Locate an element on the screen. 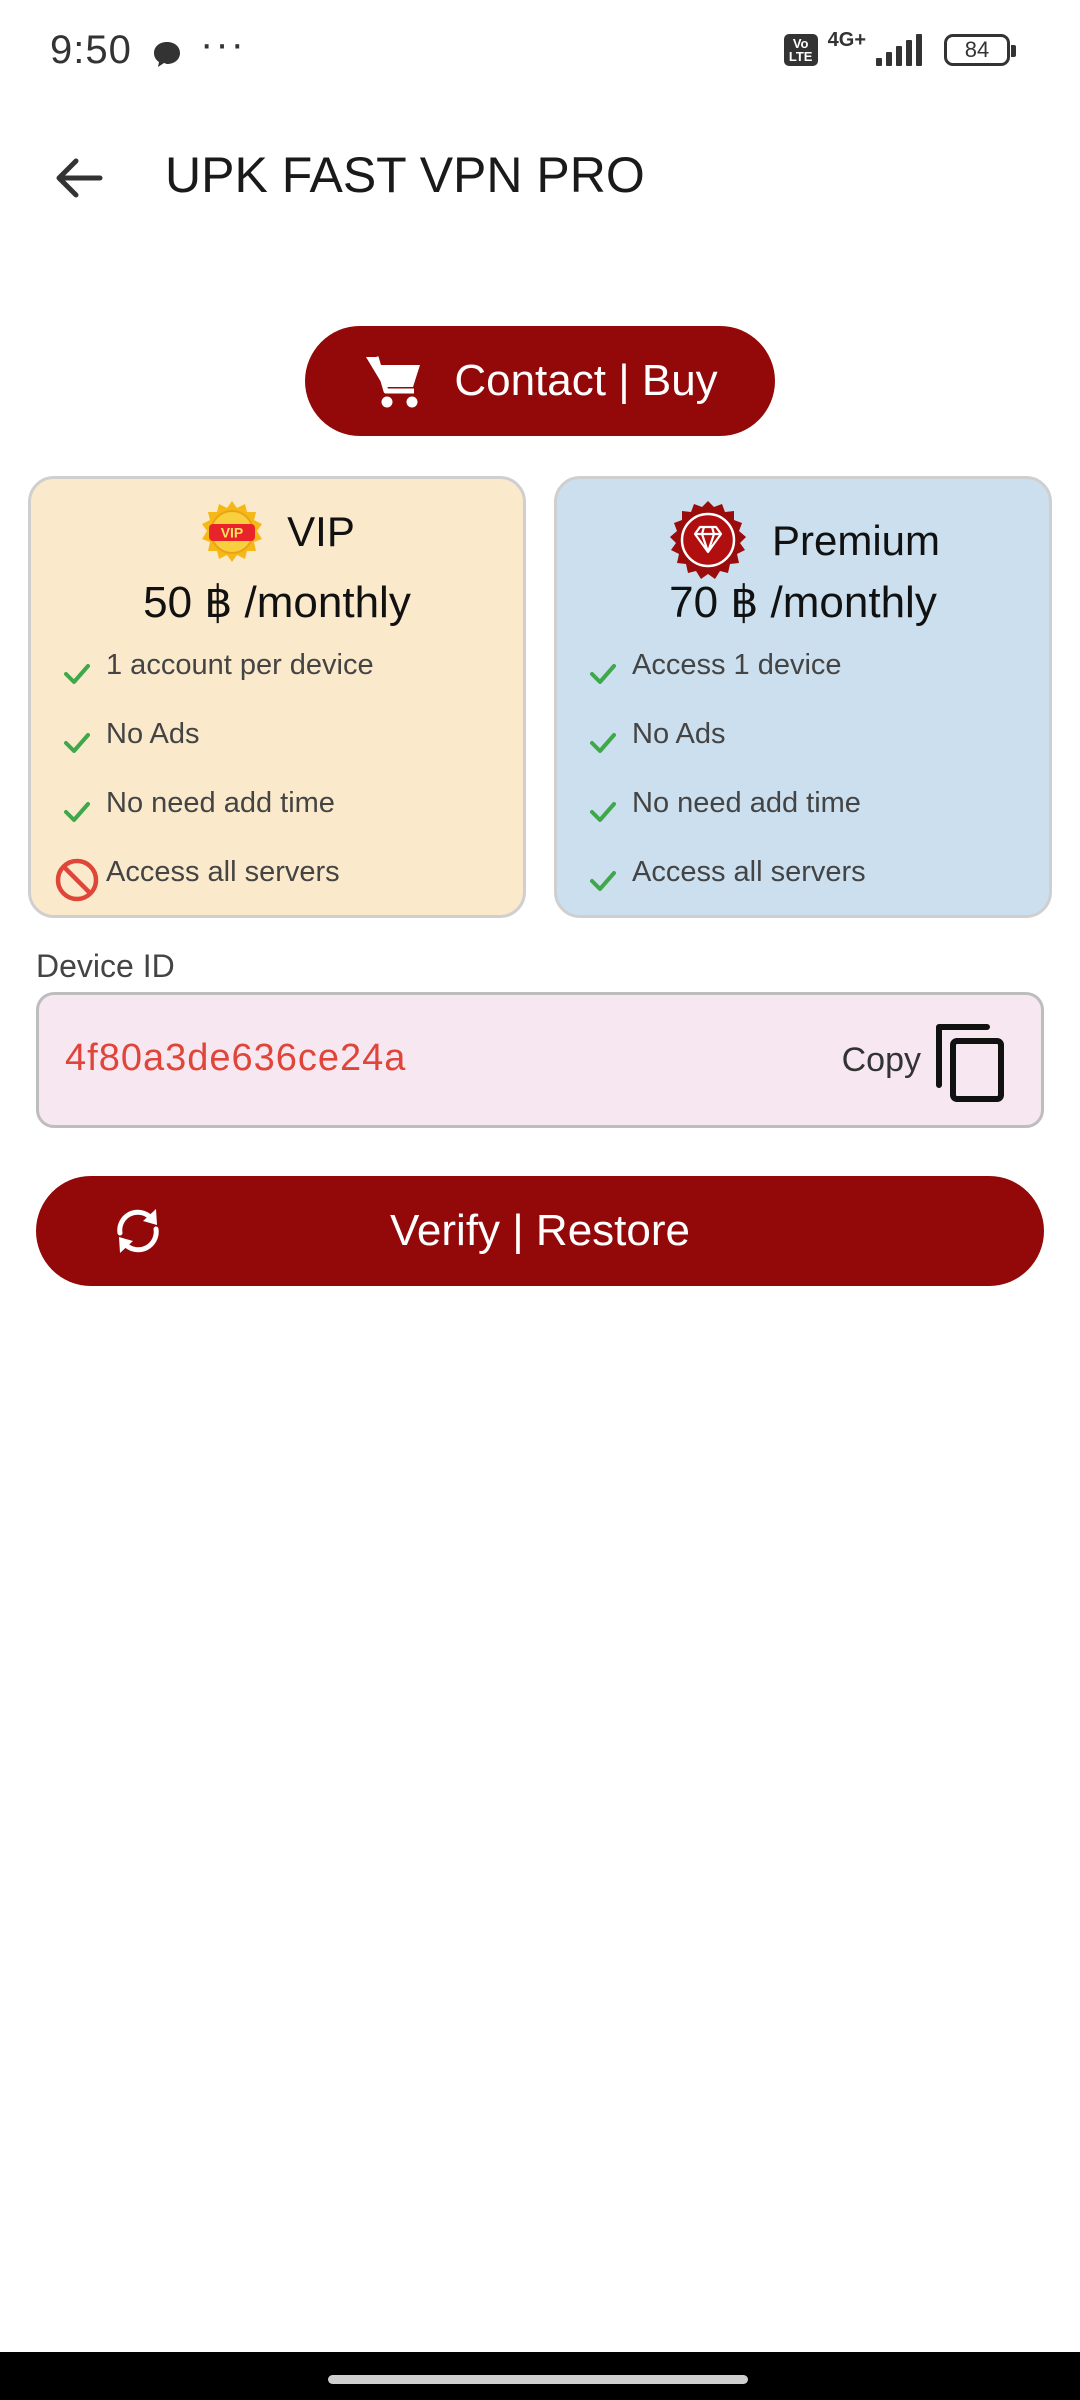 Image resolution: width=1080 pixels, height=2400 pixels. network-type: 4G+ is located at coordinates (846, 39).